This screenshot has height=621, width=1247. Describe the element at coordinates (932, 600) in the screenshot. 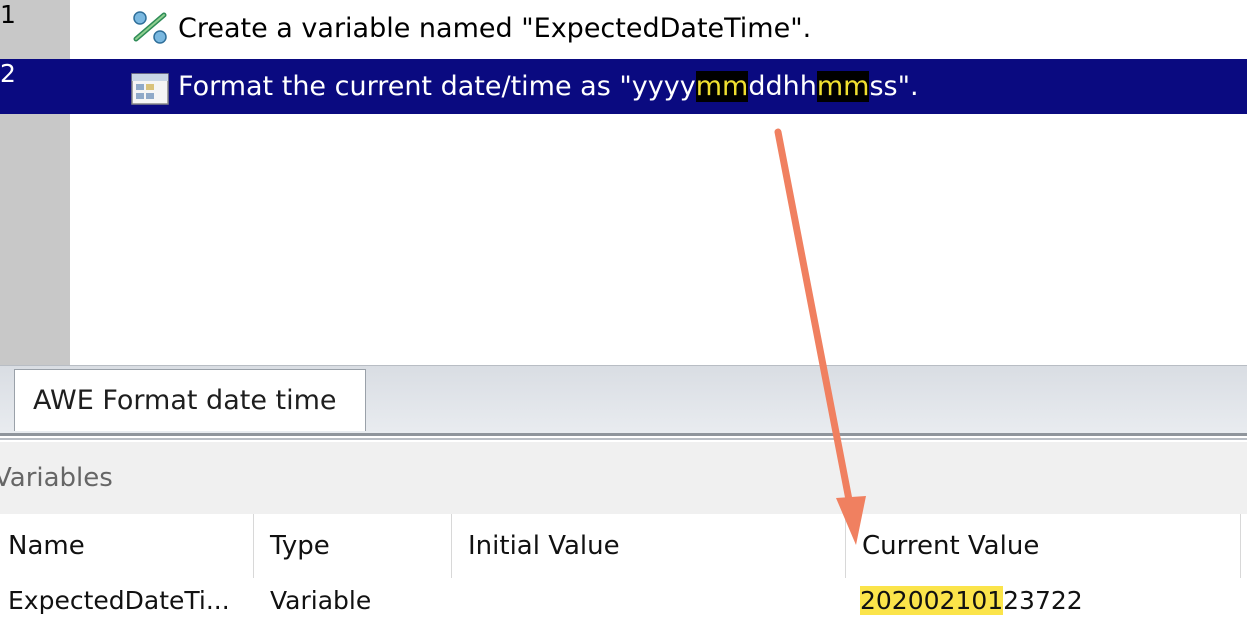

I see `highlighted-date-portion: 202002101` at that location.